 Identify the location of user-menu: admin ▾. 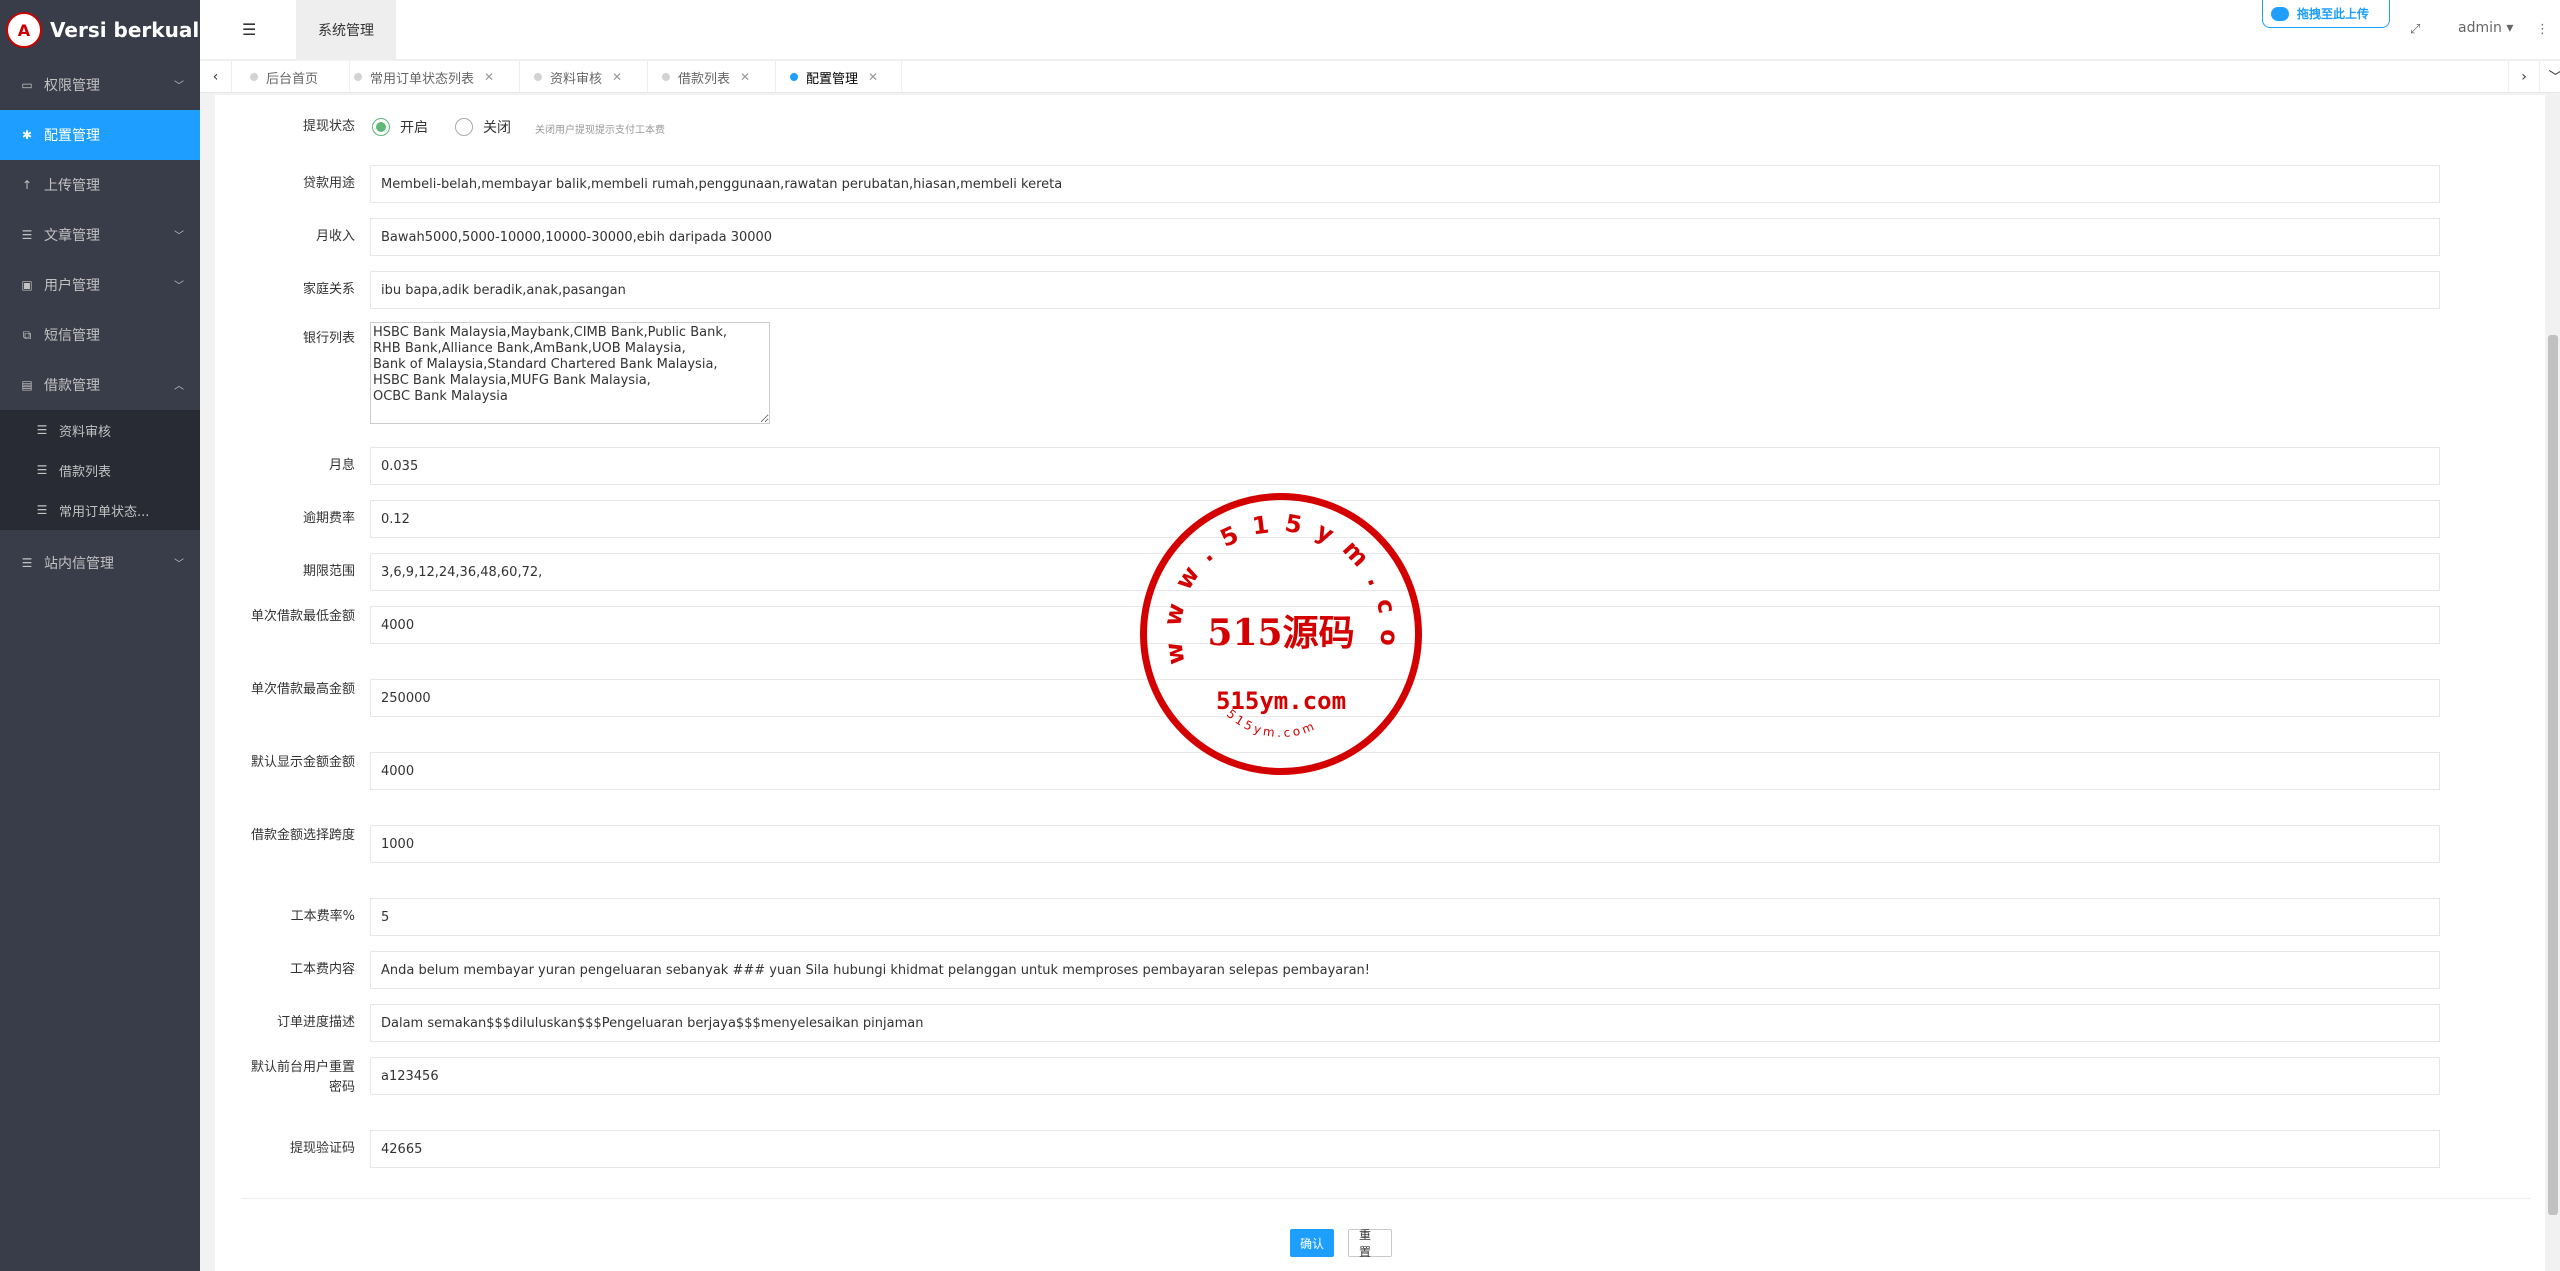
(2485, 28).